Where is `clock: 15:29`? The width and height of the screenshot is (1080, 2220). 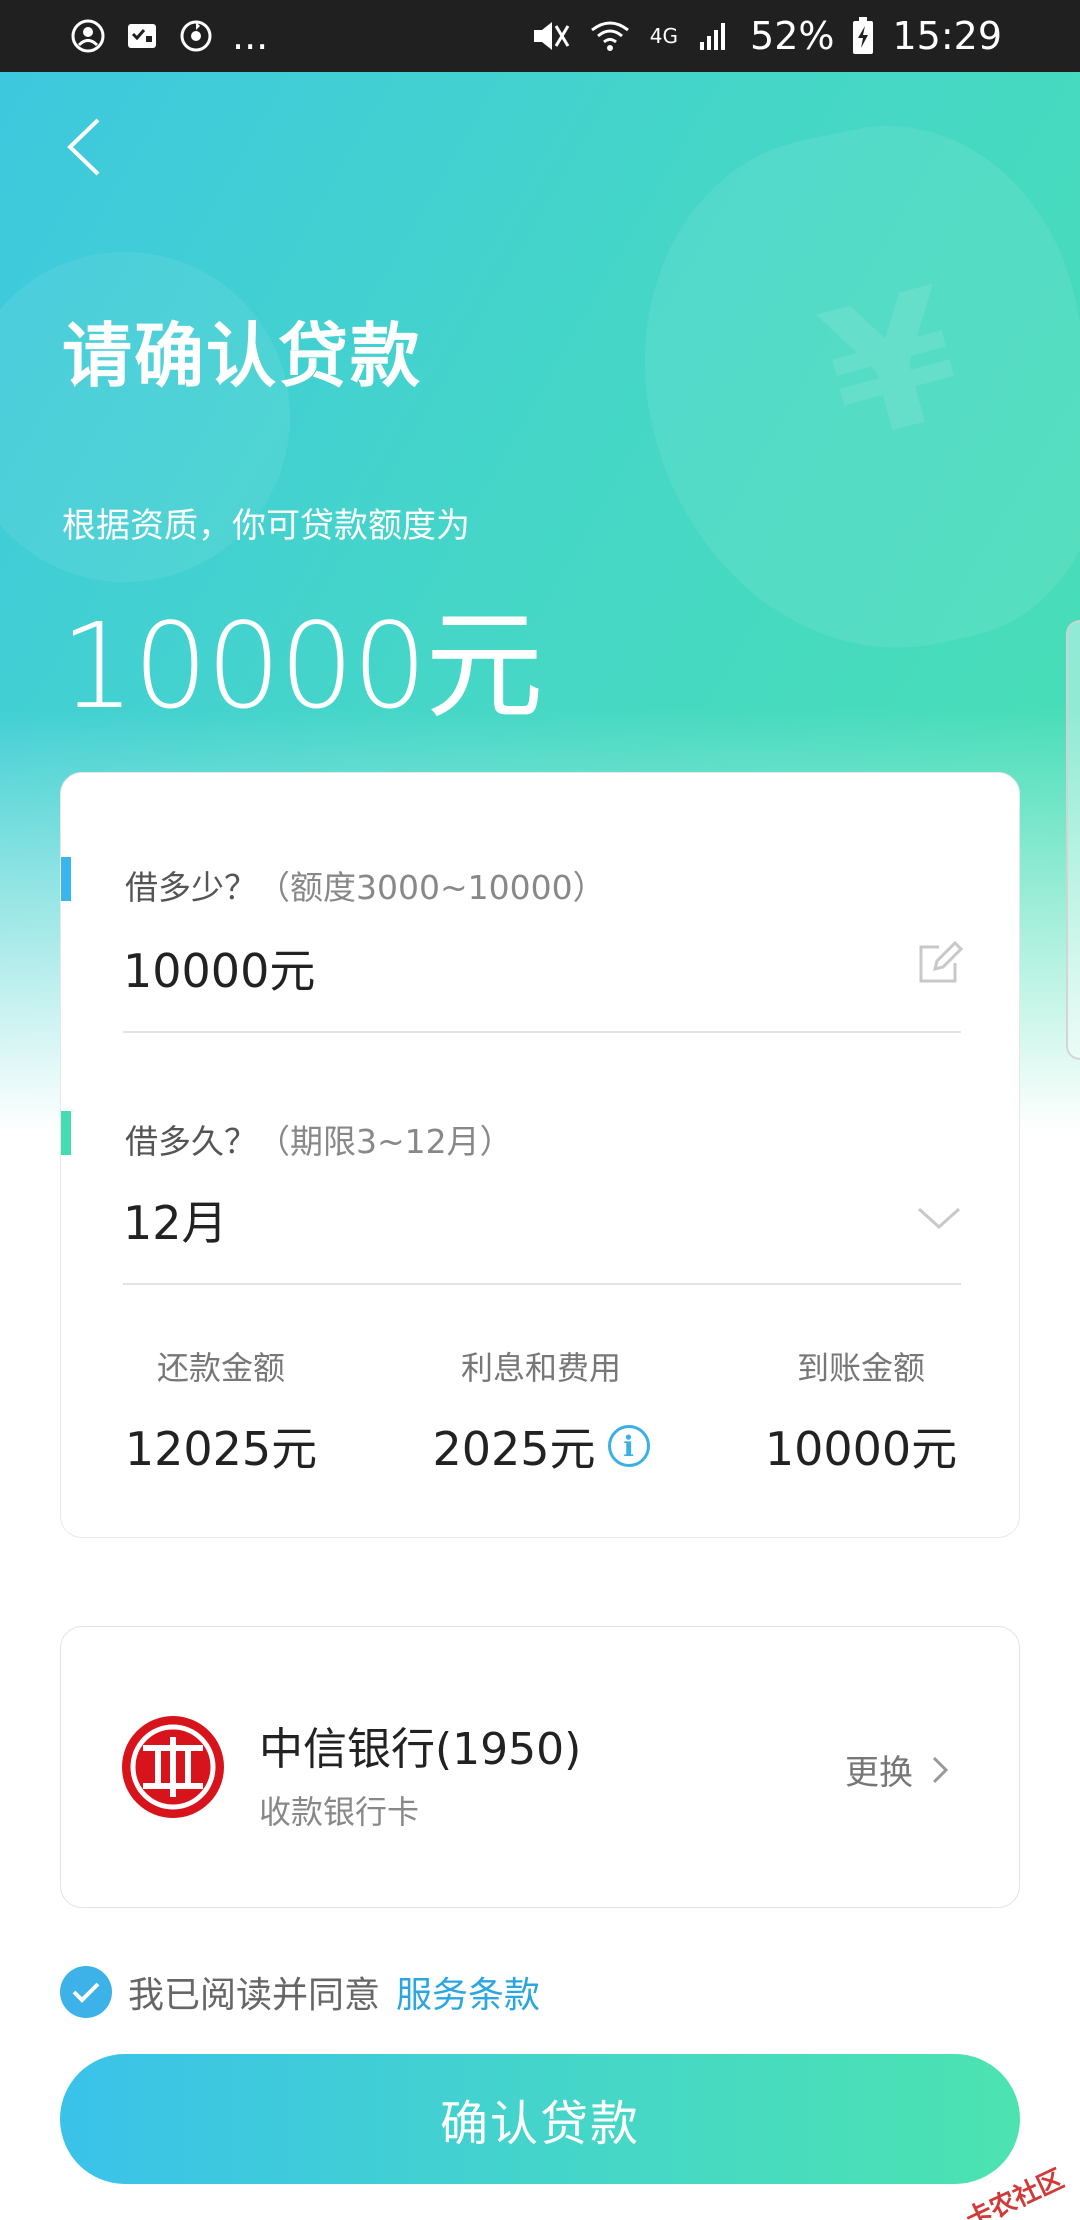
clock: 15:29 is located at coordinates (947, 36).